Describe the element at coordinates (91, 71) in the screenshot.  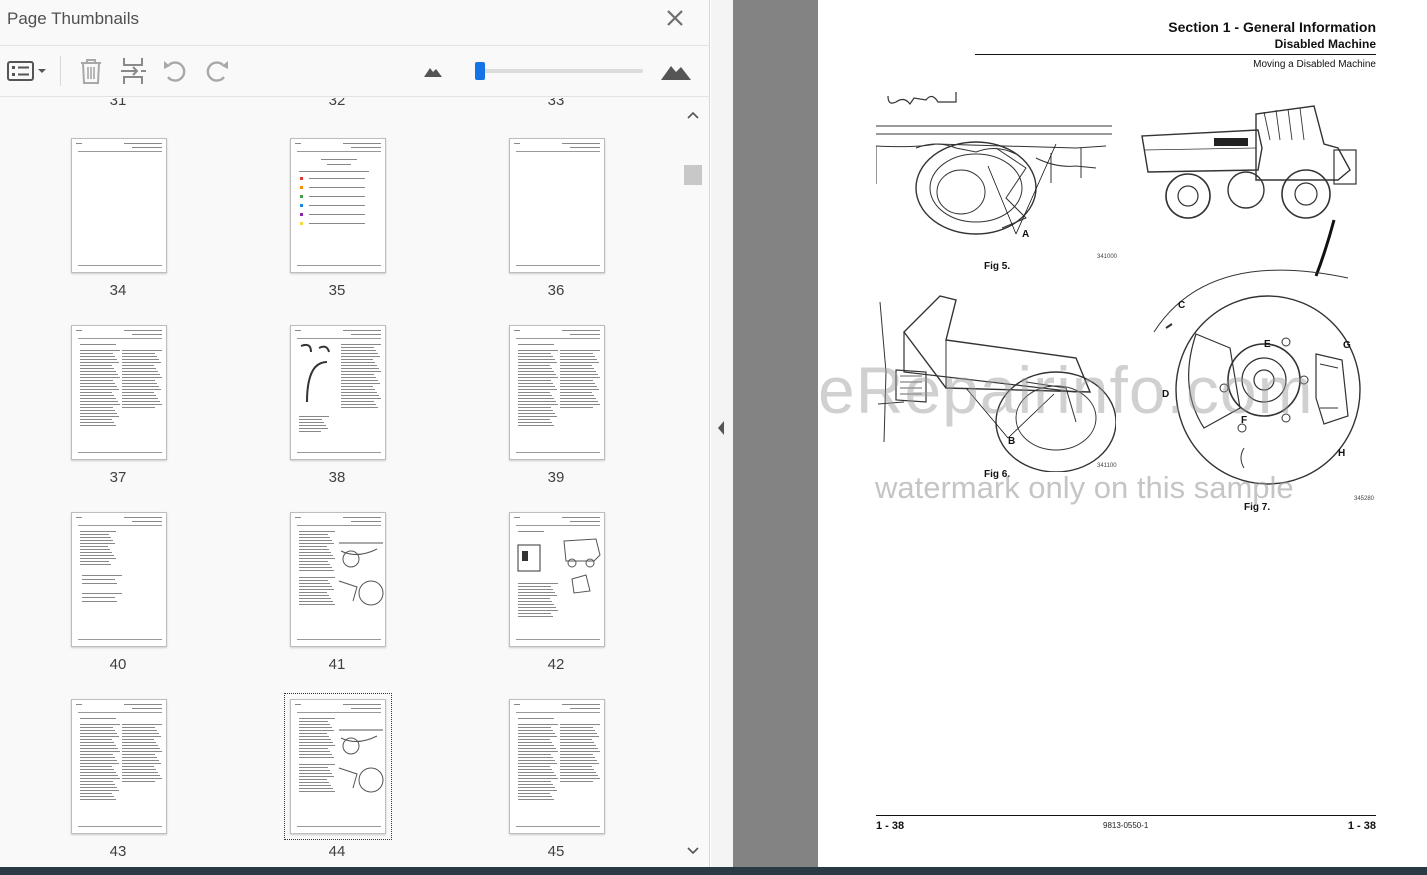
I see `delete-page-button` at that location.